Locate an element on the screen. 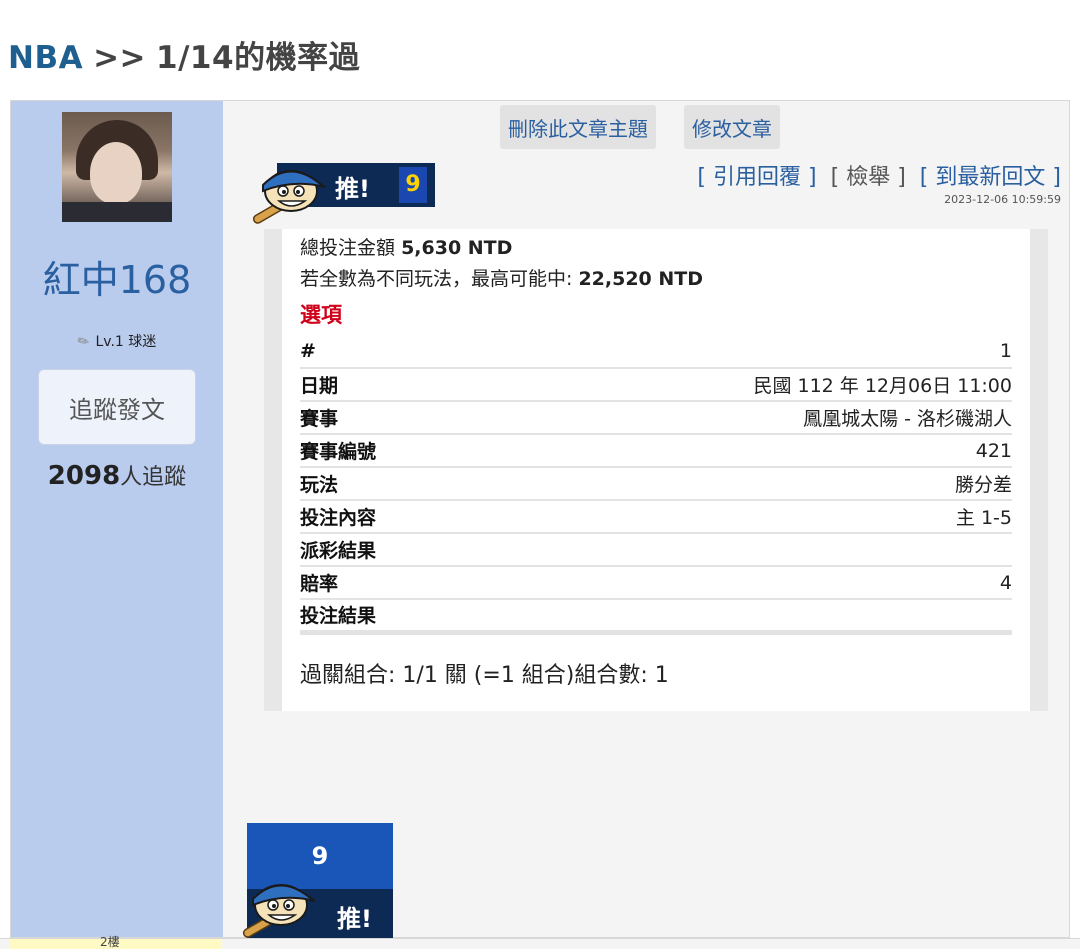 This screenshot has height=949, width=1080. option-value: 勝分差 is located at coordinates (736, 484).